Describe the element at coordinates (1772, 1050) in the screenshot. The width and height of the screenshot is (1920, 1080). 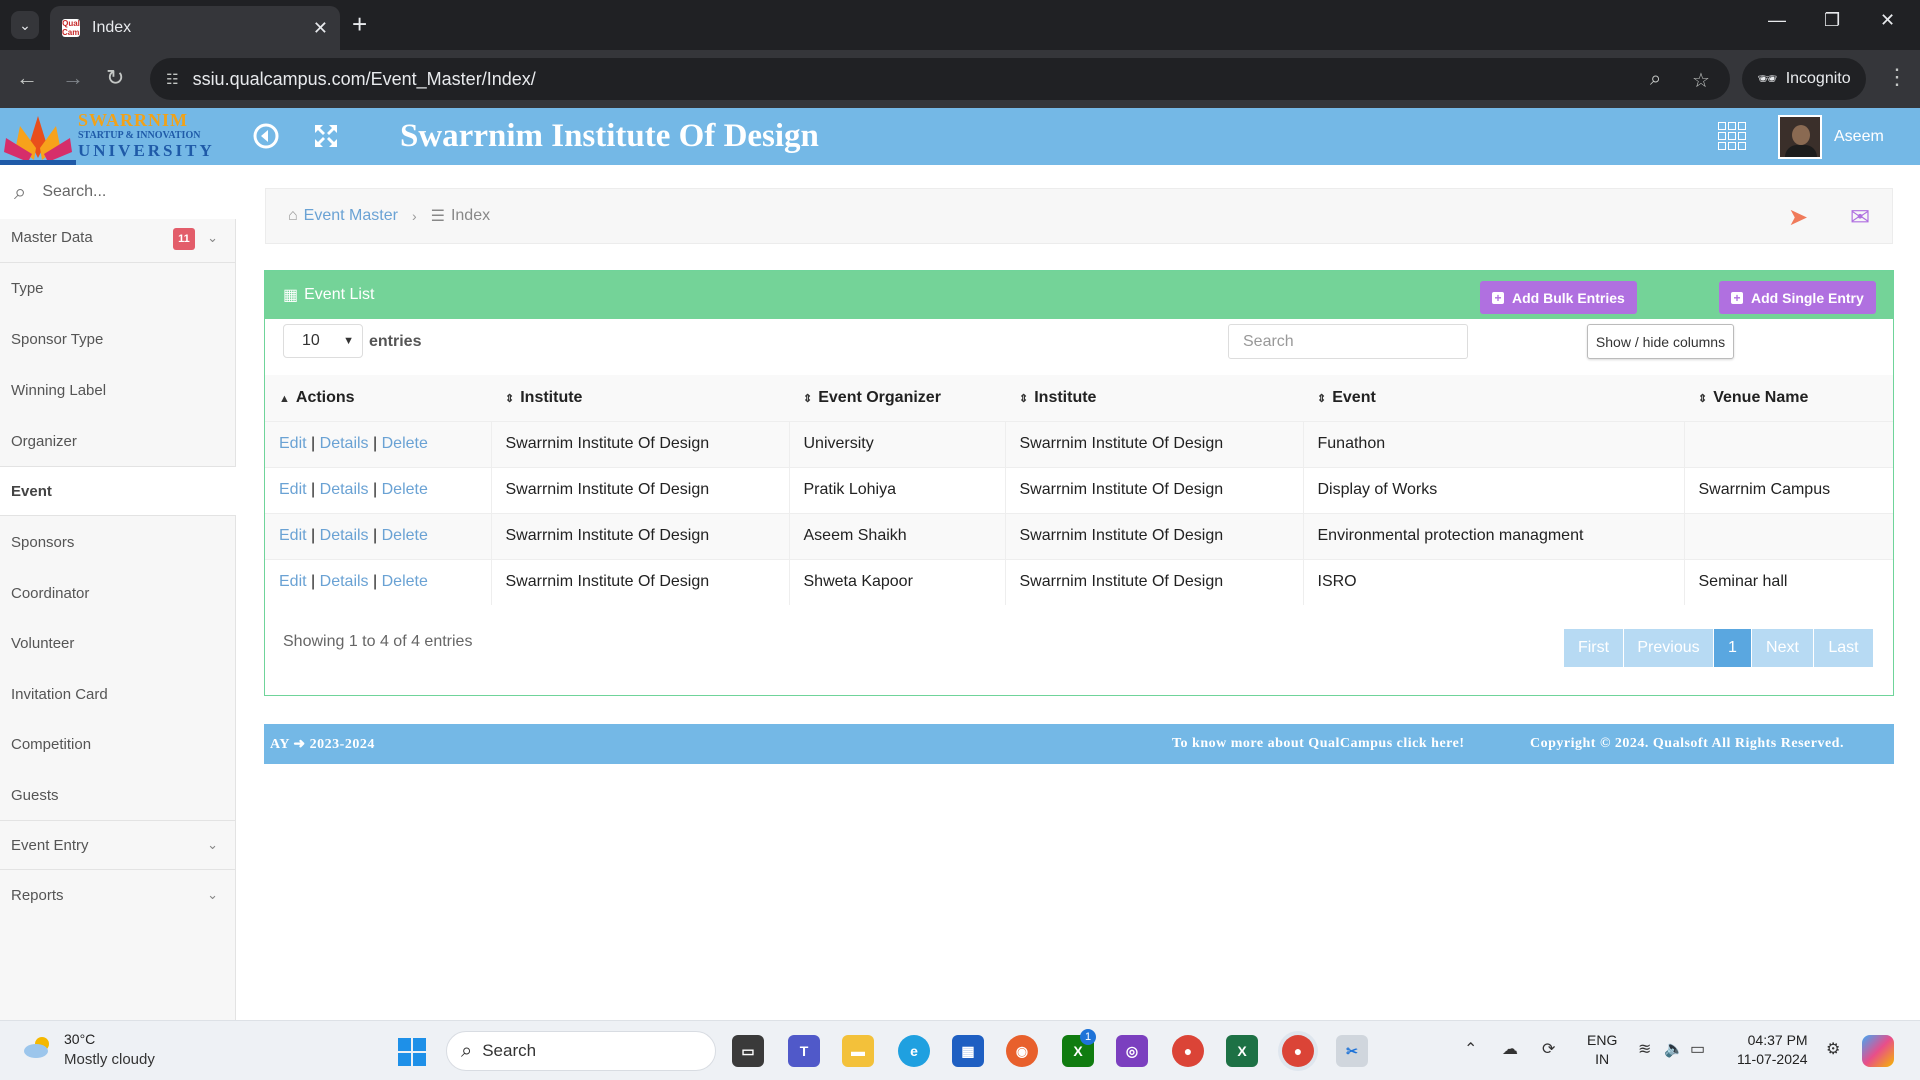
I see `clock: 04:37 PM 11-07-2024` at that location.